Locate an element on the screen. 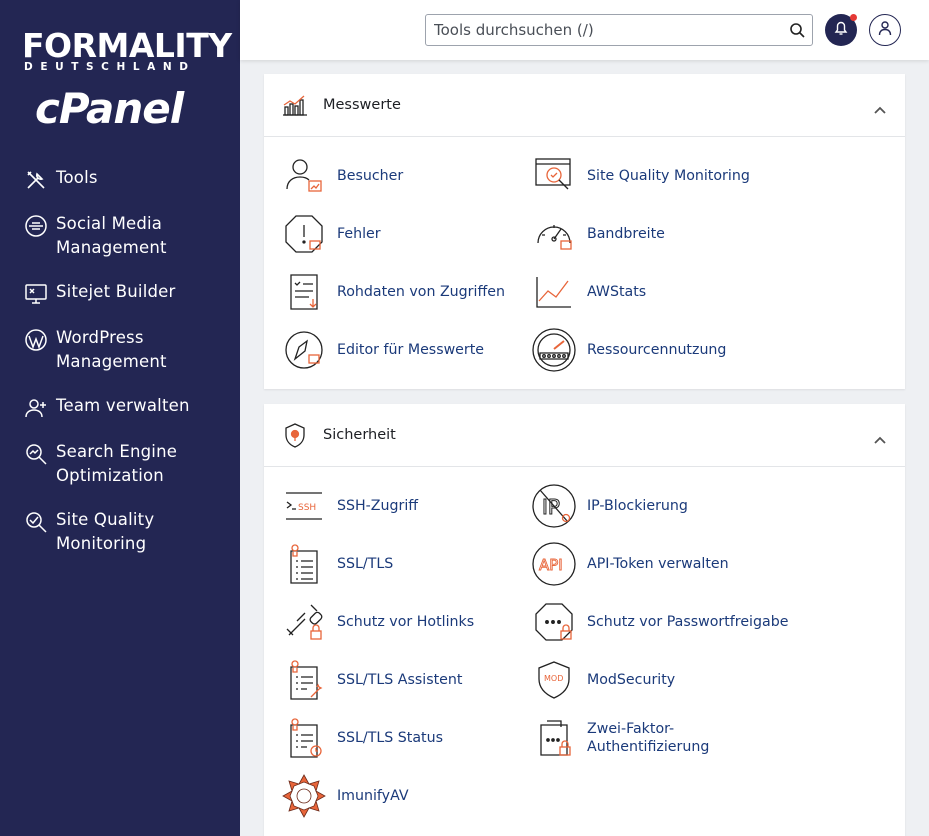 The height and width of the screenshot is (836, 929). tool-api-token: API API-Token verwalten is located at coordinates (629, 564).